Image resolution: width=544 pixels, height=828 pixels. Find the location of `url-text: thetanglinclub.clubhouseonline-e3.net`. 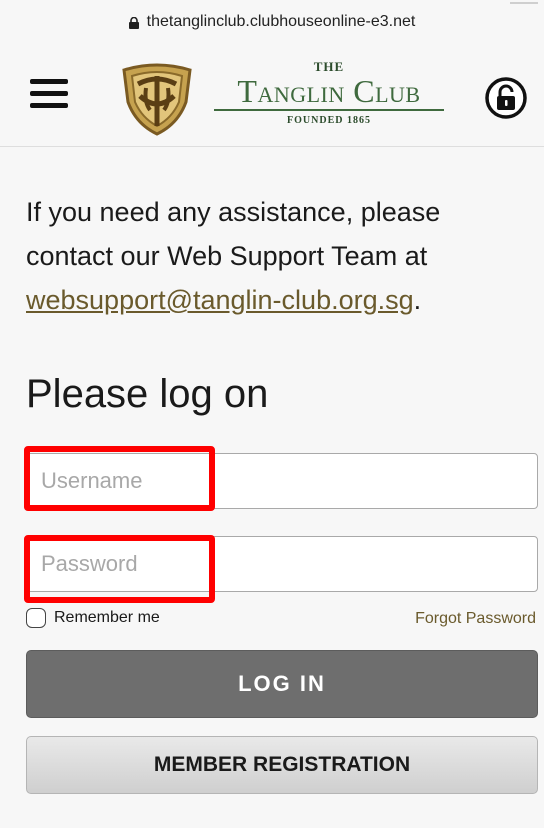

url-text: thetanglinclub.clubhouseonline-e3.net is located at coordinates (281, 21).